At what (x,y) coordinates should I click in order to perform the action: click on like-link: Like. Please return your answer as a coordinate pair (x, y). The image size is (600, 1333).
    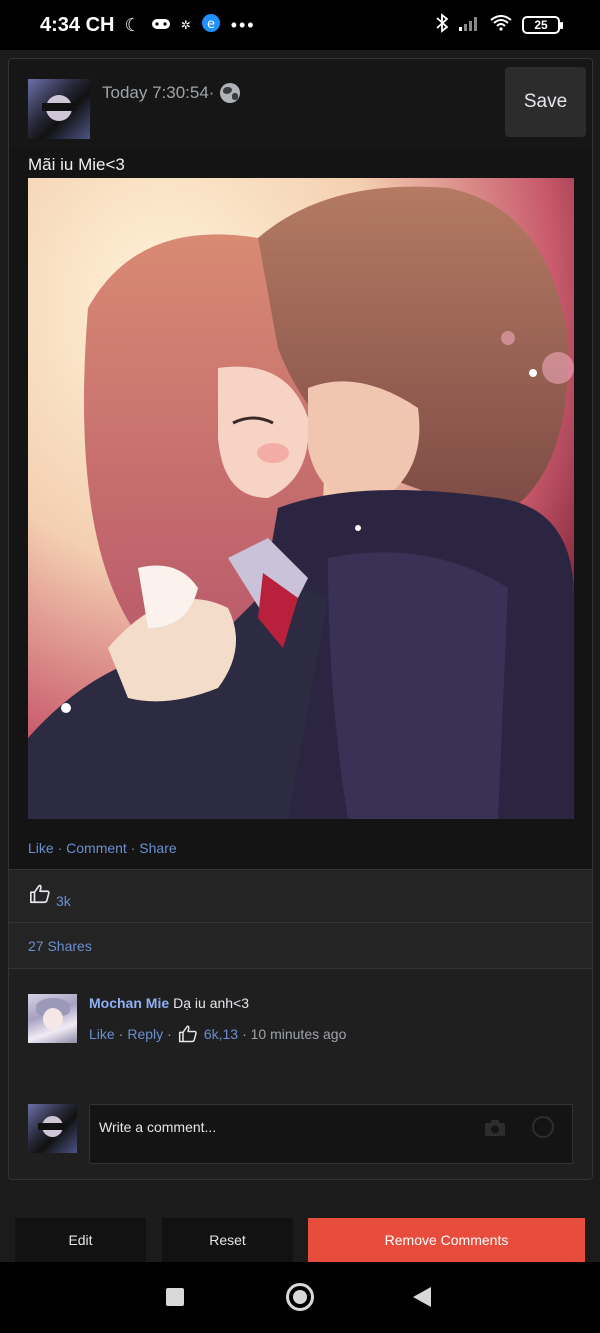
    Looking at the image, I should click on (41, 848).